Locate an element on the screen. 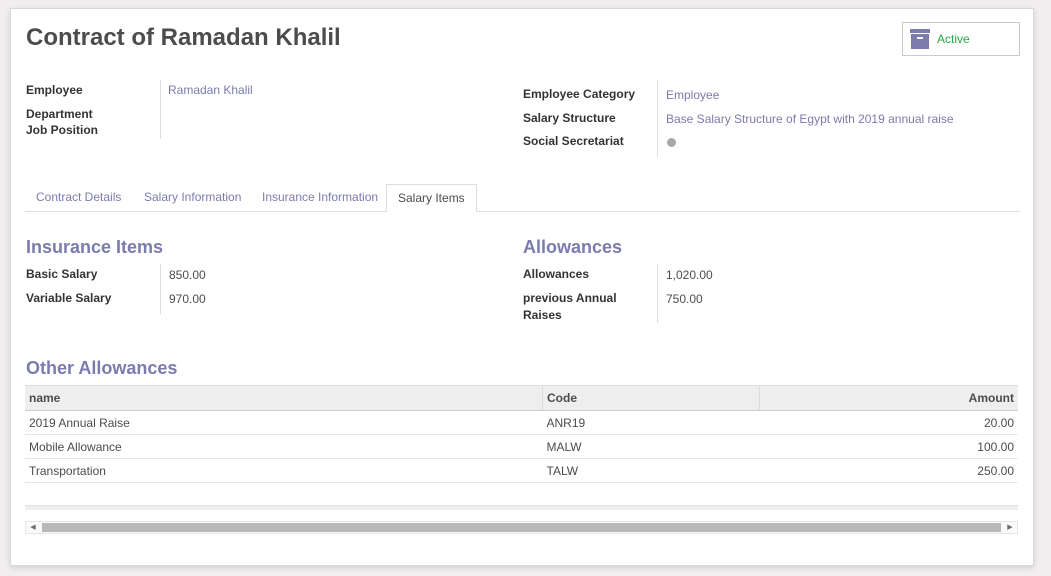 This screenshot has width=1051, height=576. table-row: 2019 Annual Raise ANR19 20.00 is located at coordinates (521, 422).